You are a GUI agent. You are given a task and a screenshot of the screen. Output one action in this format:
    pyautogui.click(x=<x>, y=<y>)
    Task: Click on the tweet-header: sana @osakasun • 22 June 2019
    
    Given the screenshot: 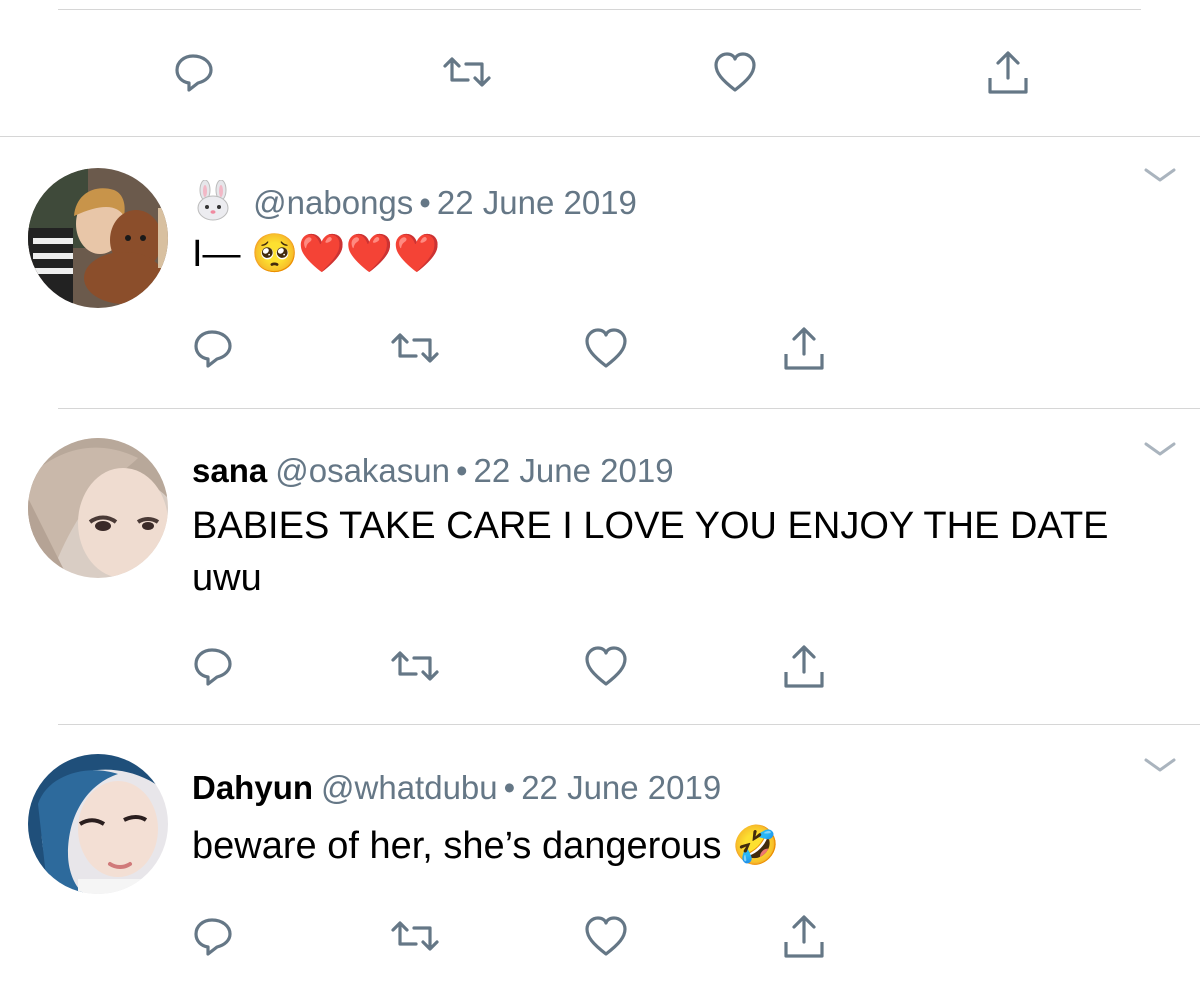 What is the action you would take?
    pyautogui.click(x=433, y=471)
    